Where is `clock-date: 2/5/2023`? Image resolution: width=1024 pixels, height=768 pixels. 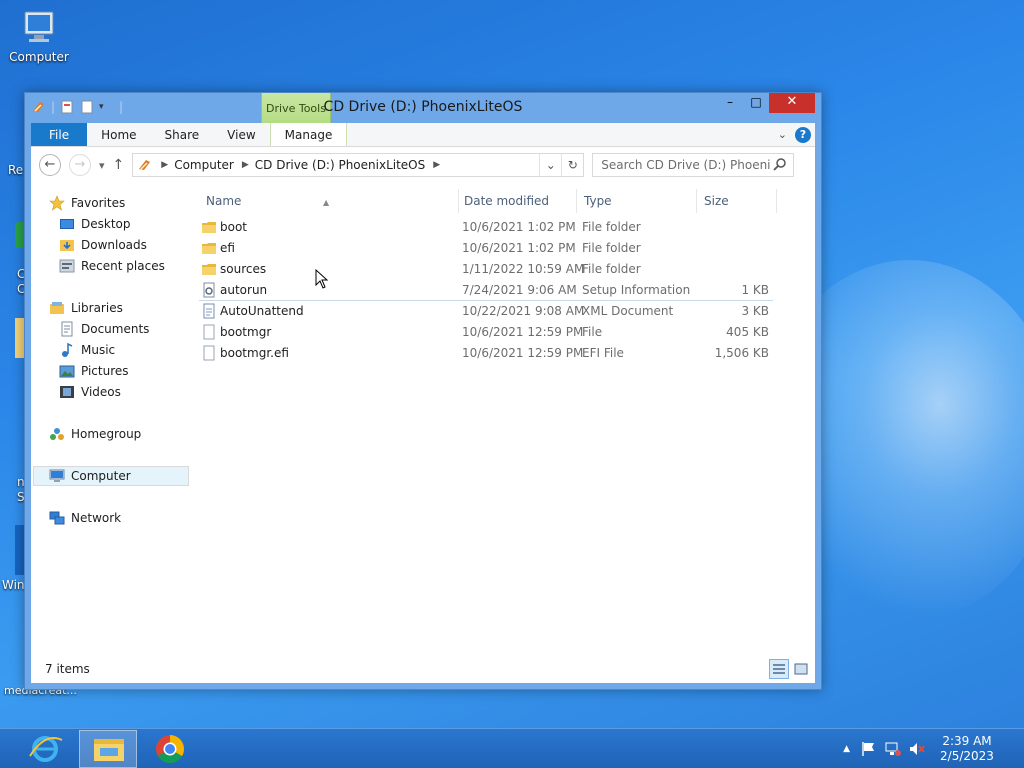 clock-date: 2/5/2023 is located at coordinates (967, 756).